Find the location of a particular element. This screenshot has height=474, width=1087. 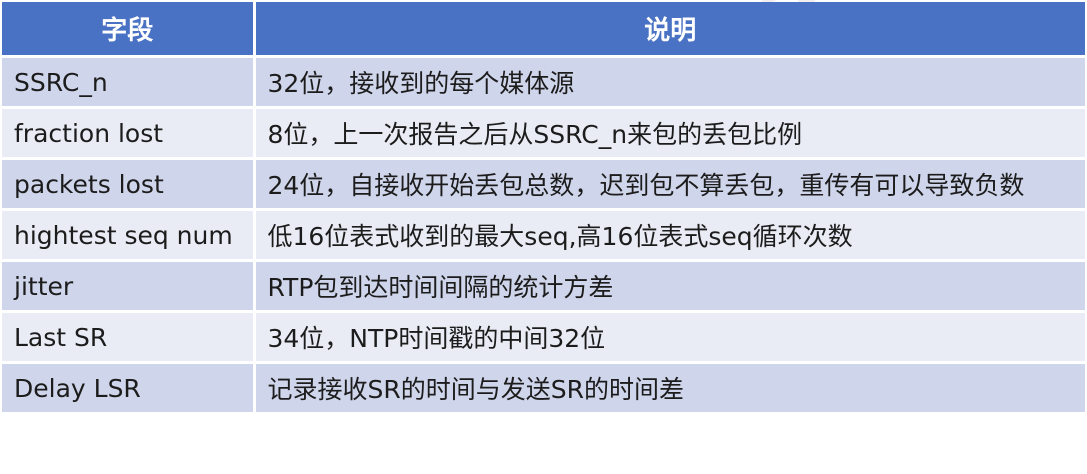

description-cell: 32位，接收到的每个媒体源 is located at coordinates (669, 82).